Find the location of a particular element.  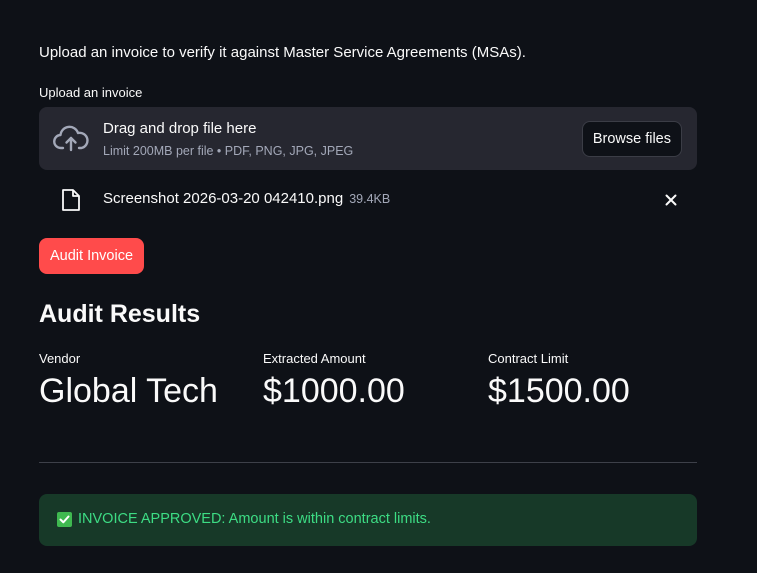

metric-label: Contract Limit is located at coordinates (528, 358).